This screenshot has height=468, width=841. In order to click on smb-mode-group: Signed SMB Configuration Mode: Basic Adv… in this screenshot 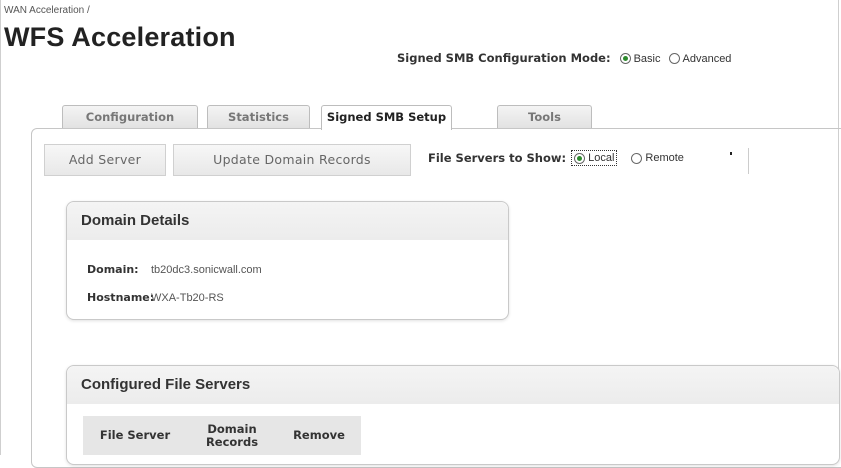, I will do `click(564, 58)`.